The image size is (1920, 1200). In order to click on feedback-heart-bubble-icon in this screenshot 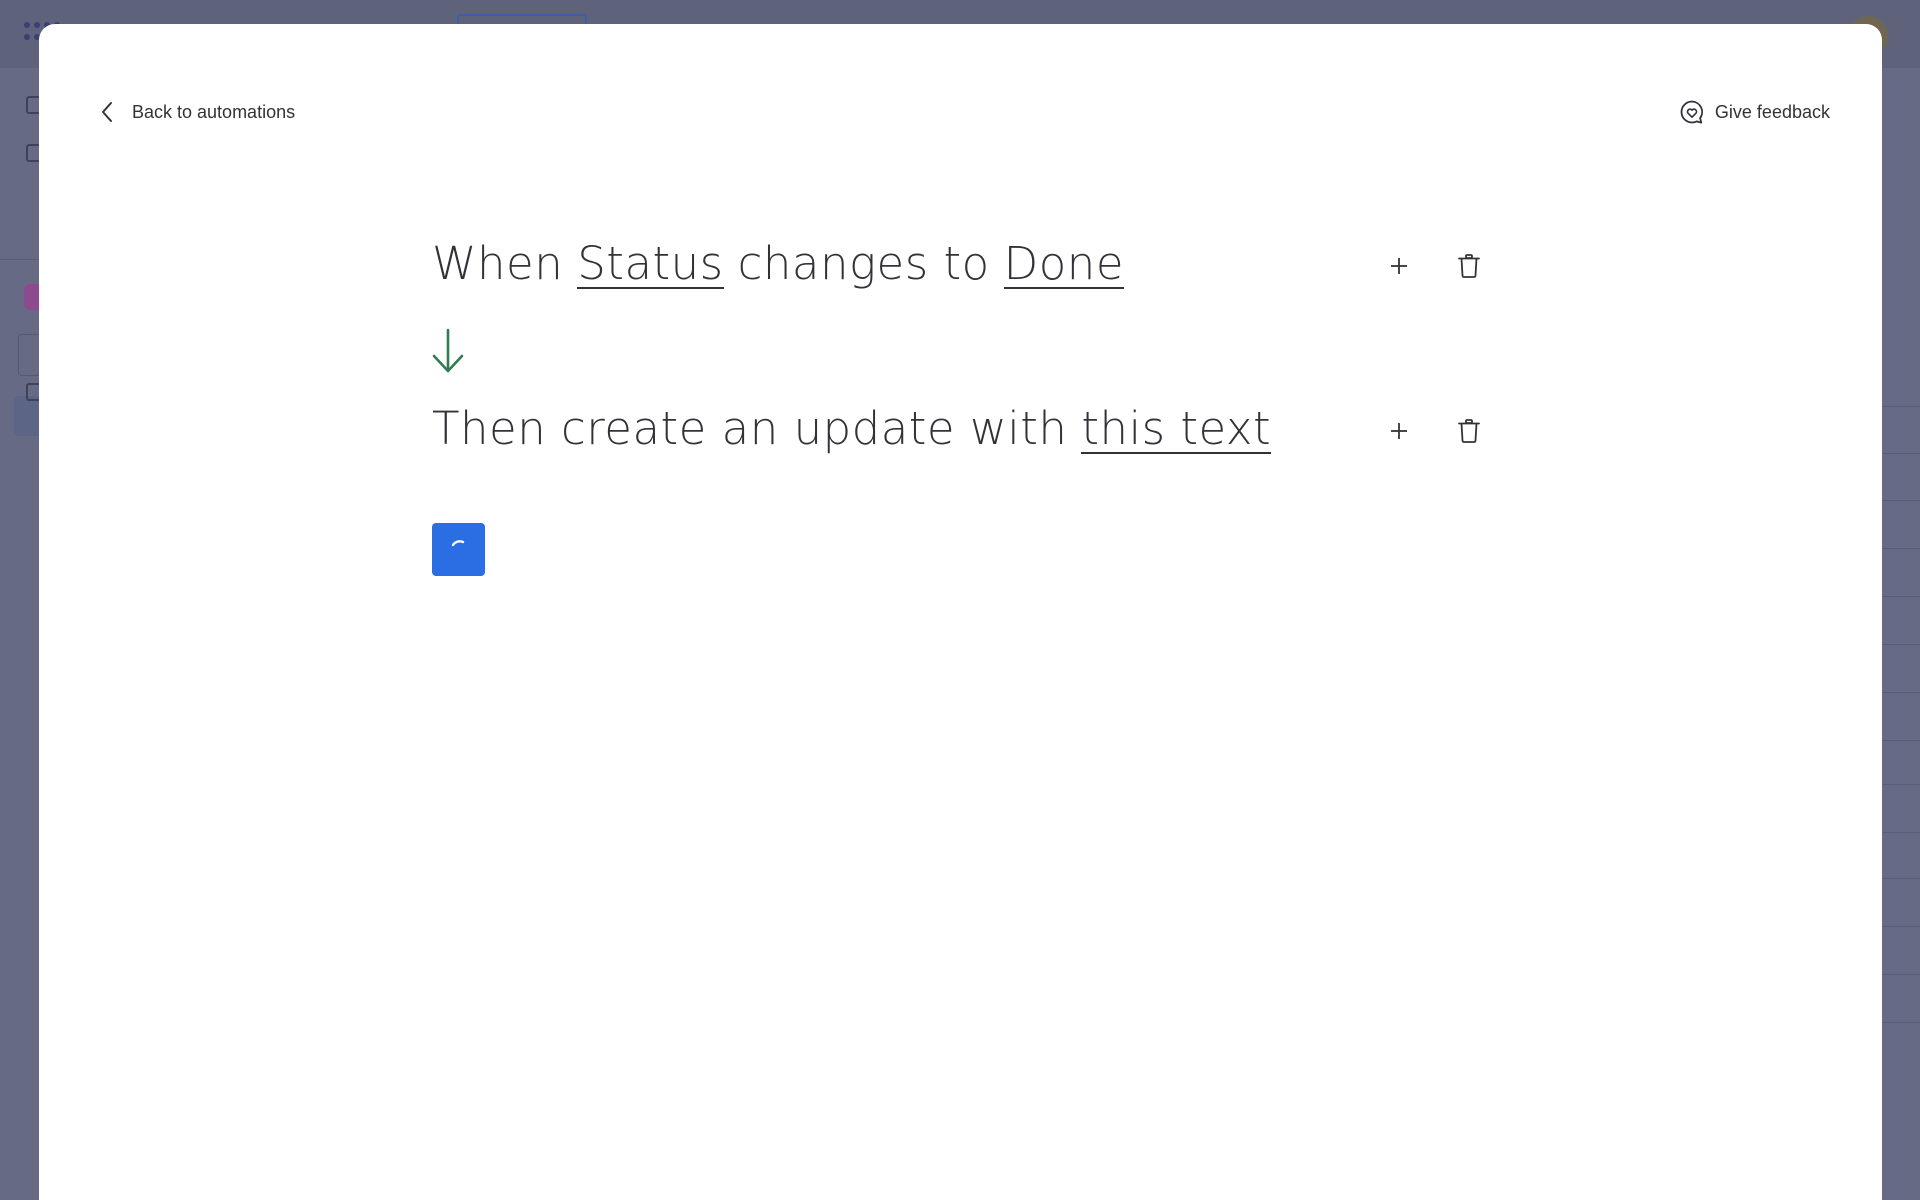, I will do `click(1692, 112)`.